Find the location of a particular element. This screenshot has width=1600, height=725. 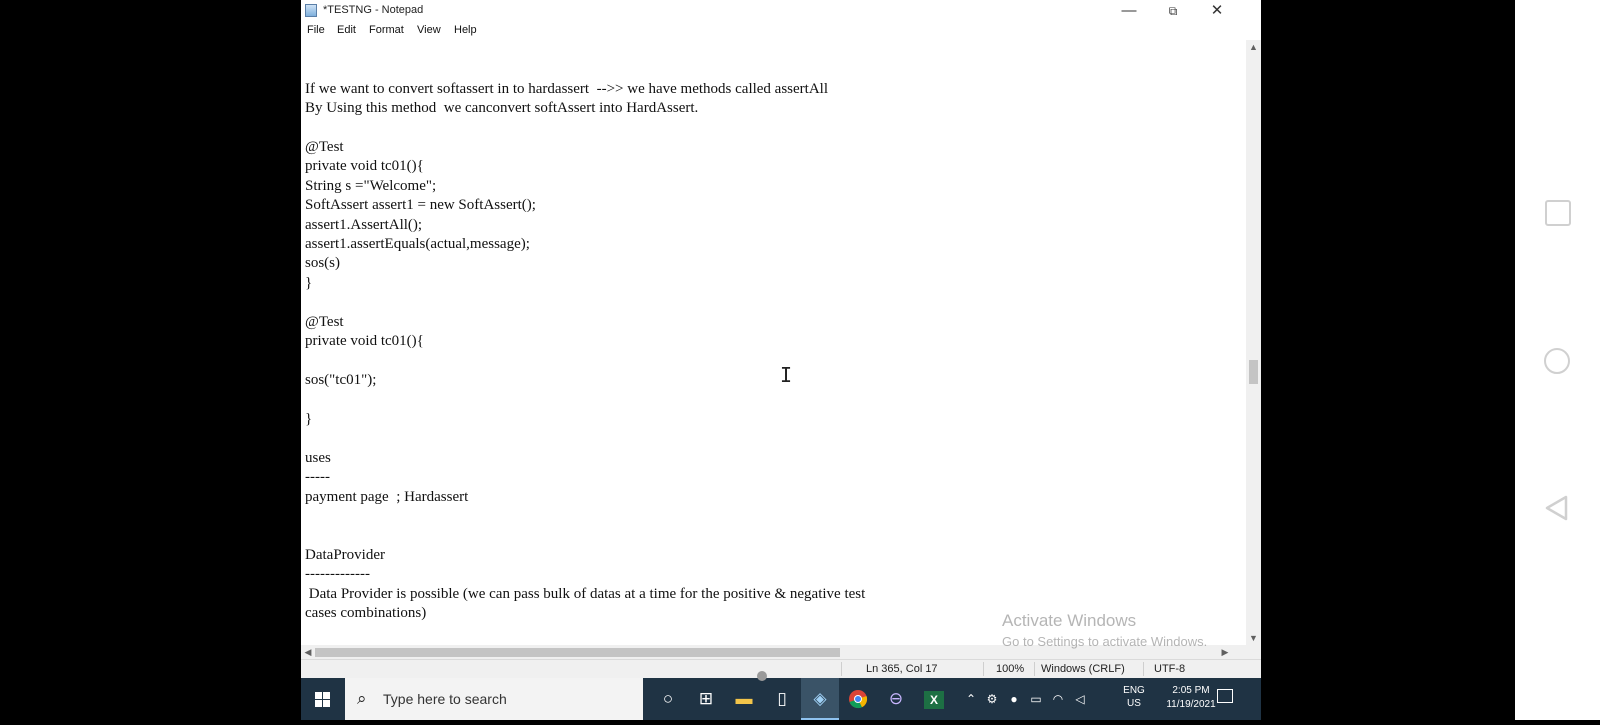

app-icon: ⊖ is located at coordinates (896, 699).